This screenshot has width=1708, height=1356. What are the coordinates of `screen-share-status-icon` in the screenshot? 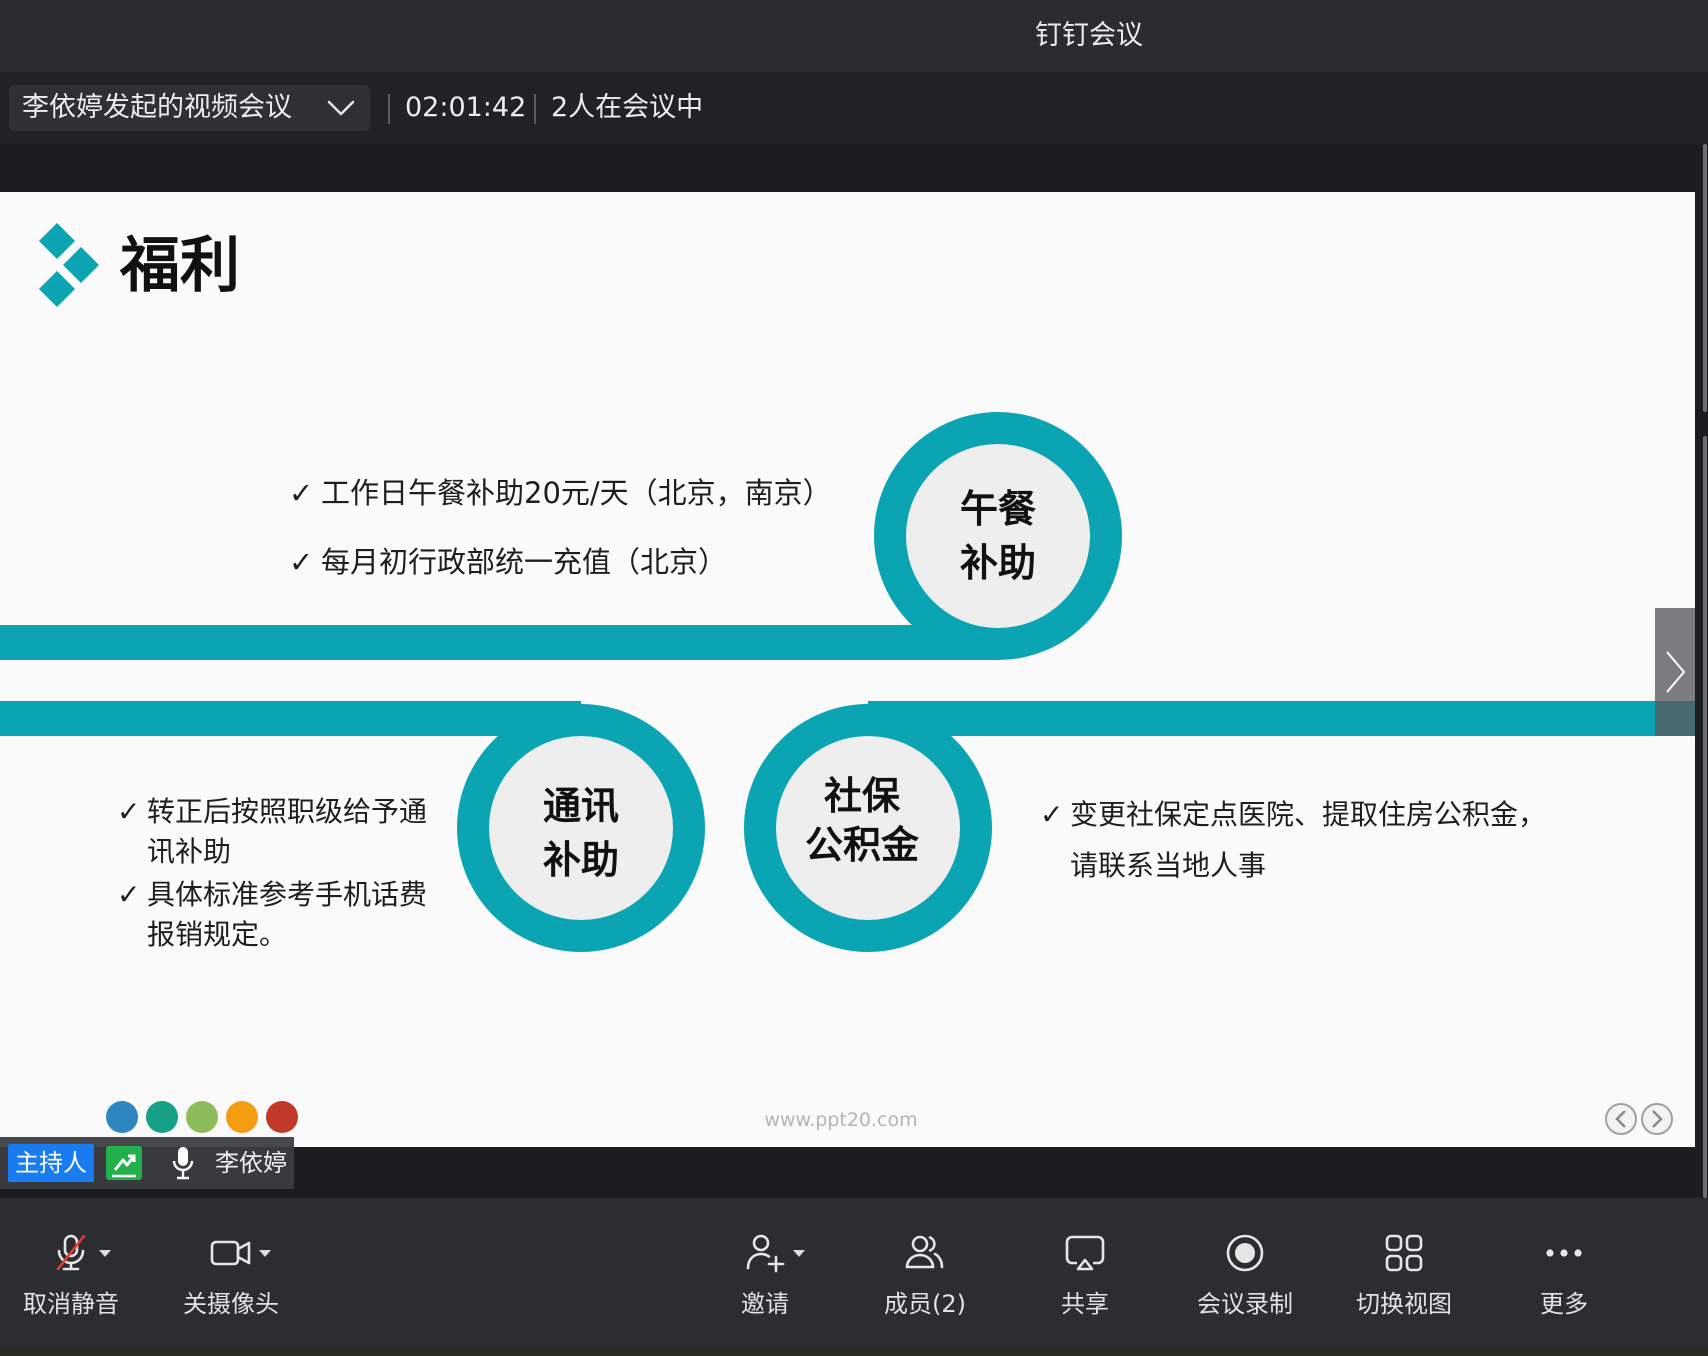 It's located at (124, 1163).